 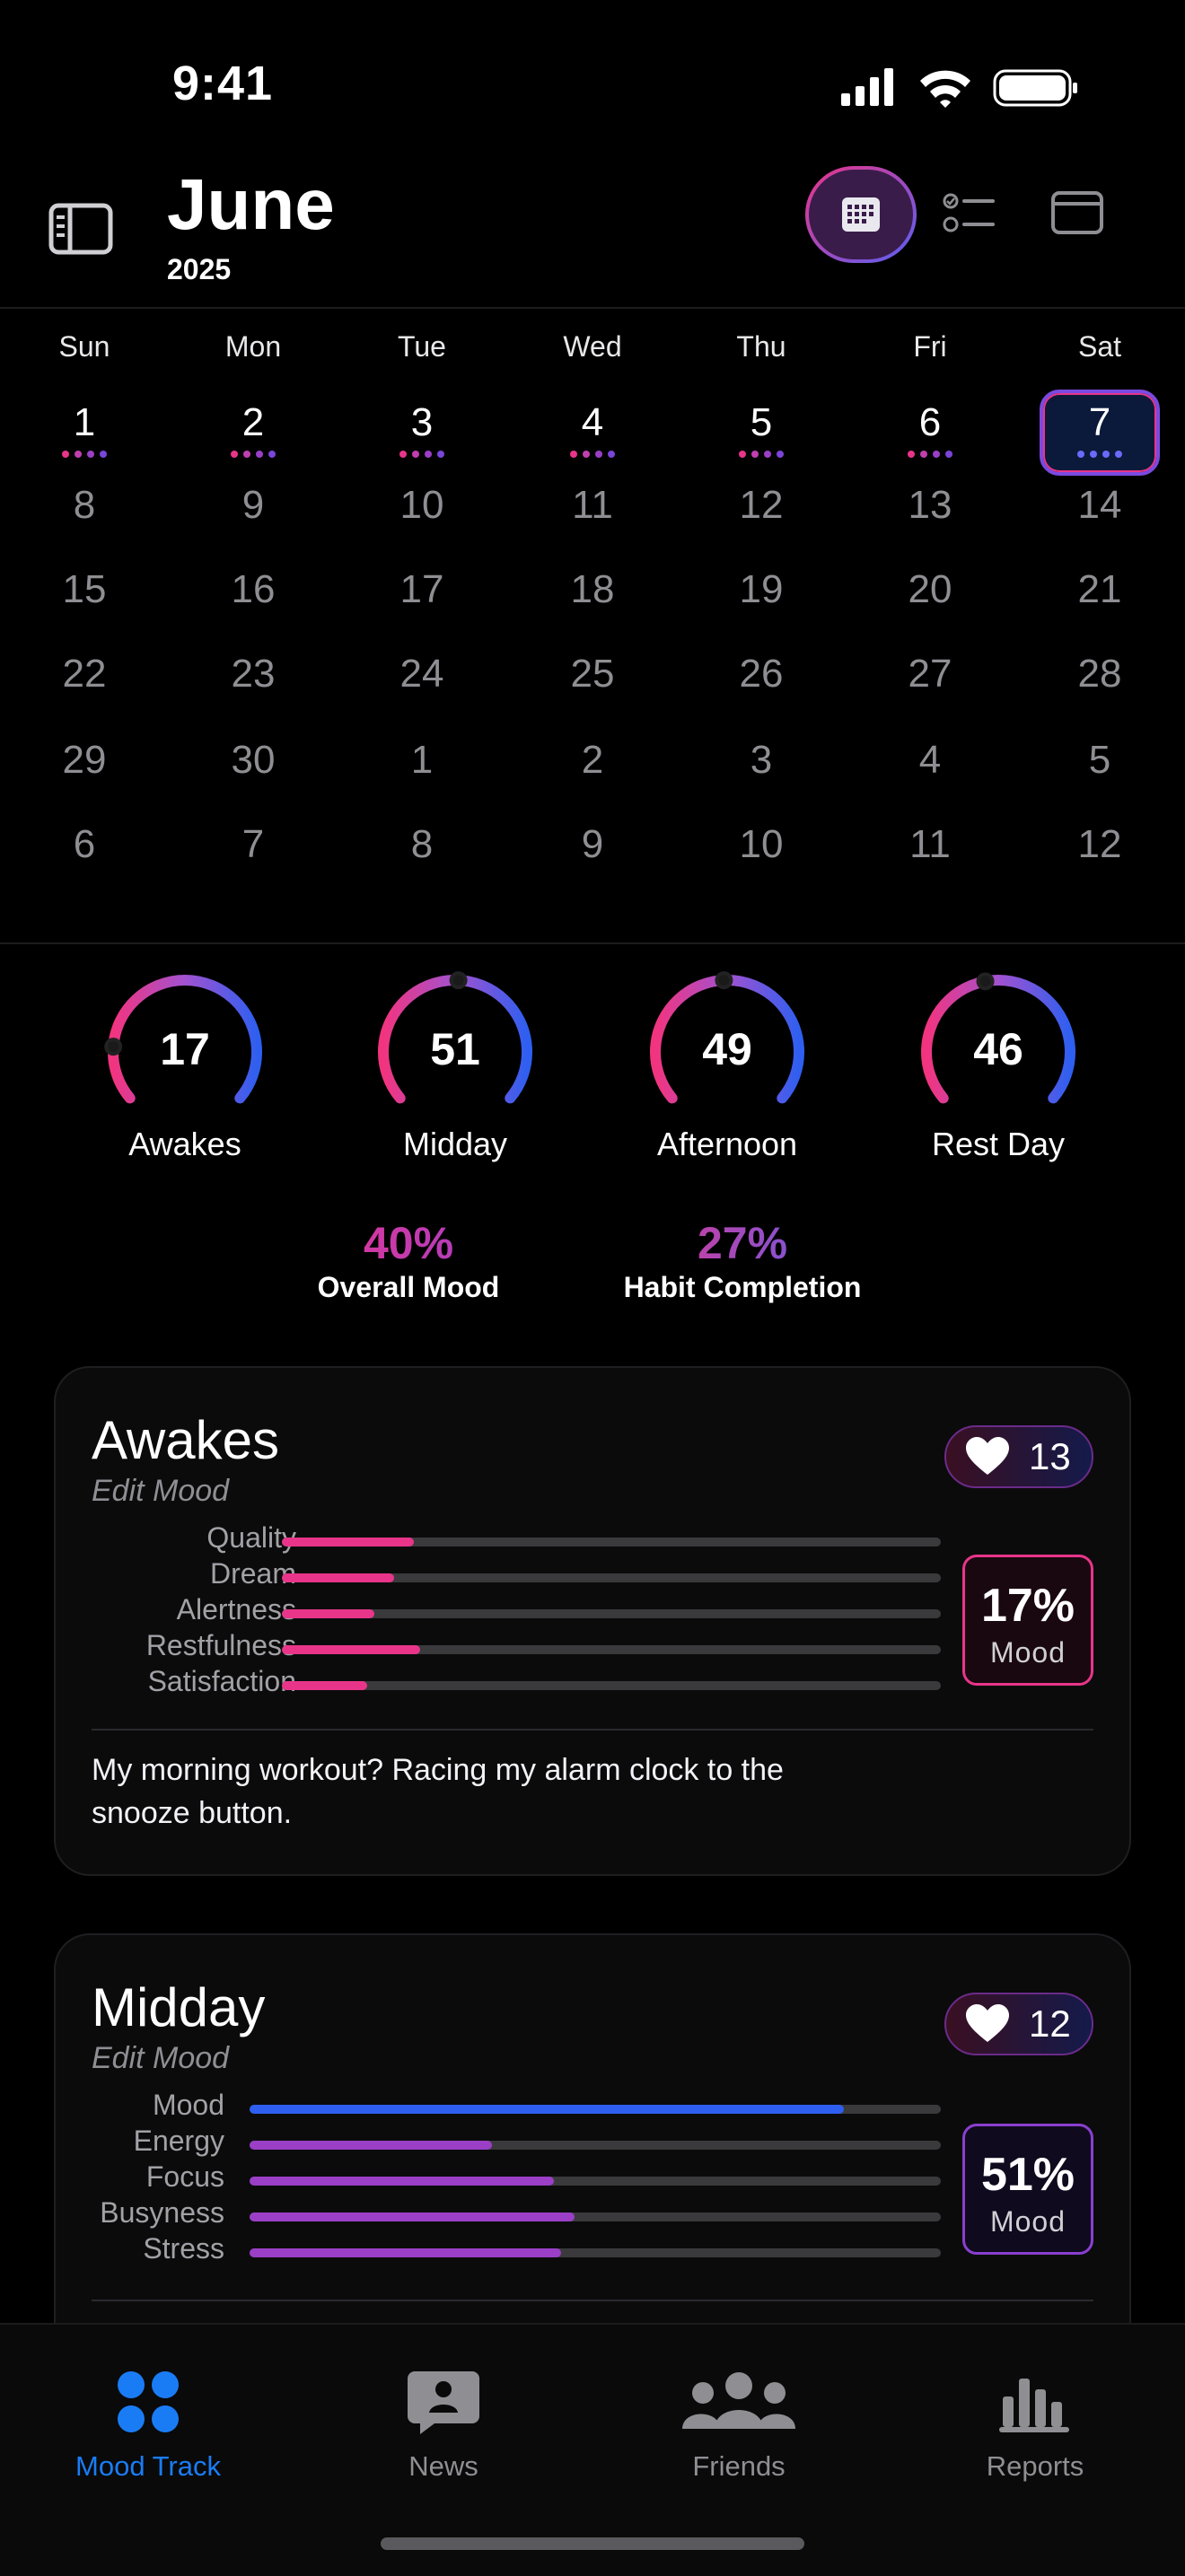 What do you see at coordinates (860, 214) in the screenshot?
I see `calendar-view-button` at bounding box center [860, 214].